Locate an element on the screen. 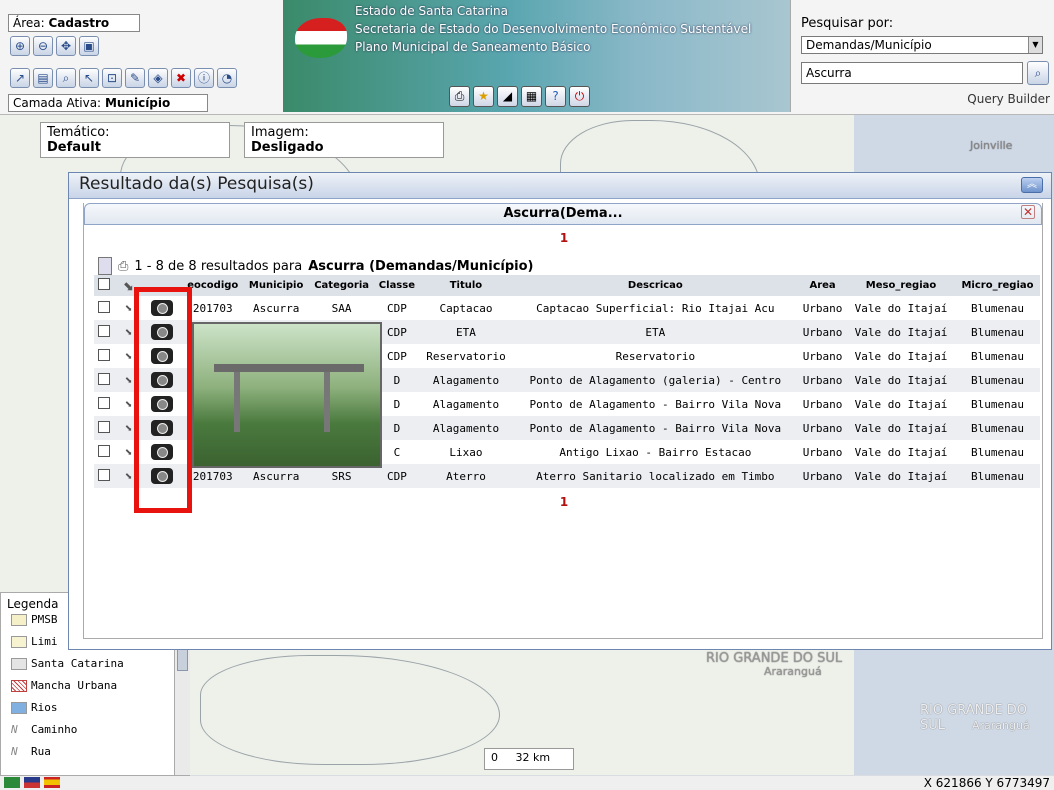  help-icon: ? is located at coordinates (555, 96).